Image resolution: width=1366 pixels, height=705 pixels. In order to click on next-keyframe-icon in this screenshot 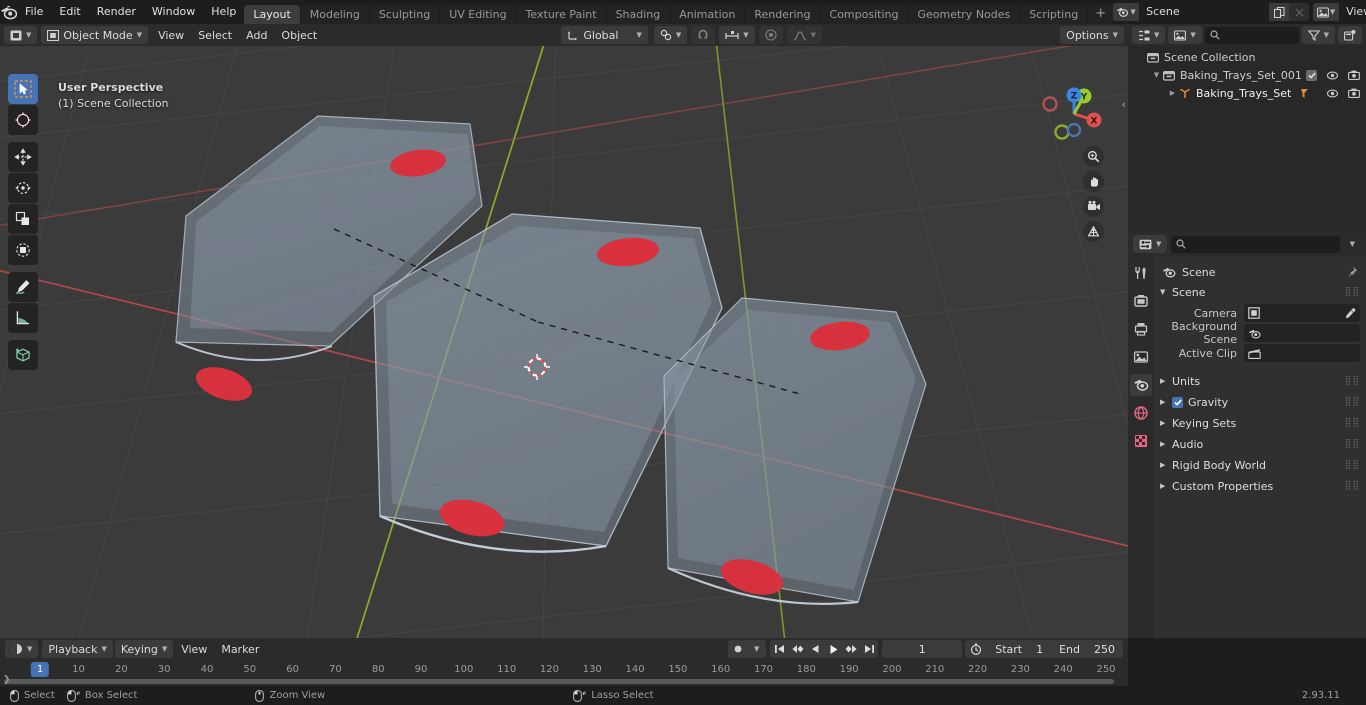, I will do `click(851, 649)`.